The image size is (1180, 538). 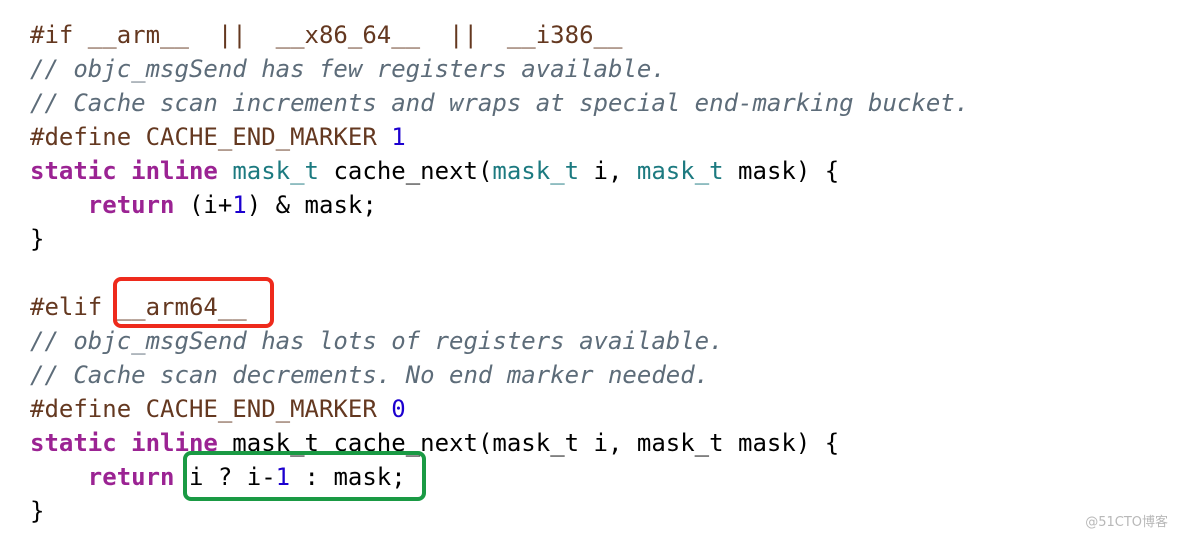 What do you see at coordinates (499, 409) in the screenshot?
I see `code-line: #define CACHE_END_MARKER 0` at bounding box center [499, 409].